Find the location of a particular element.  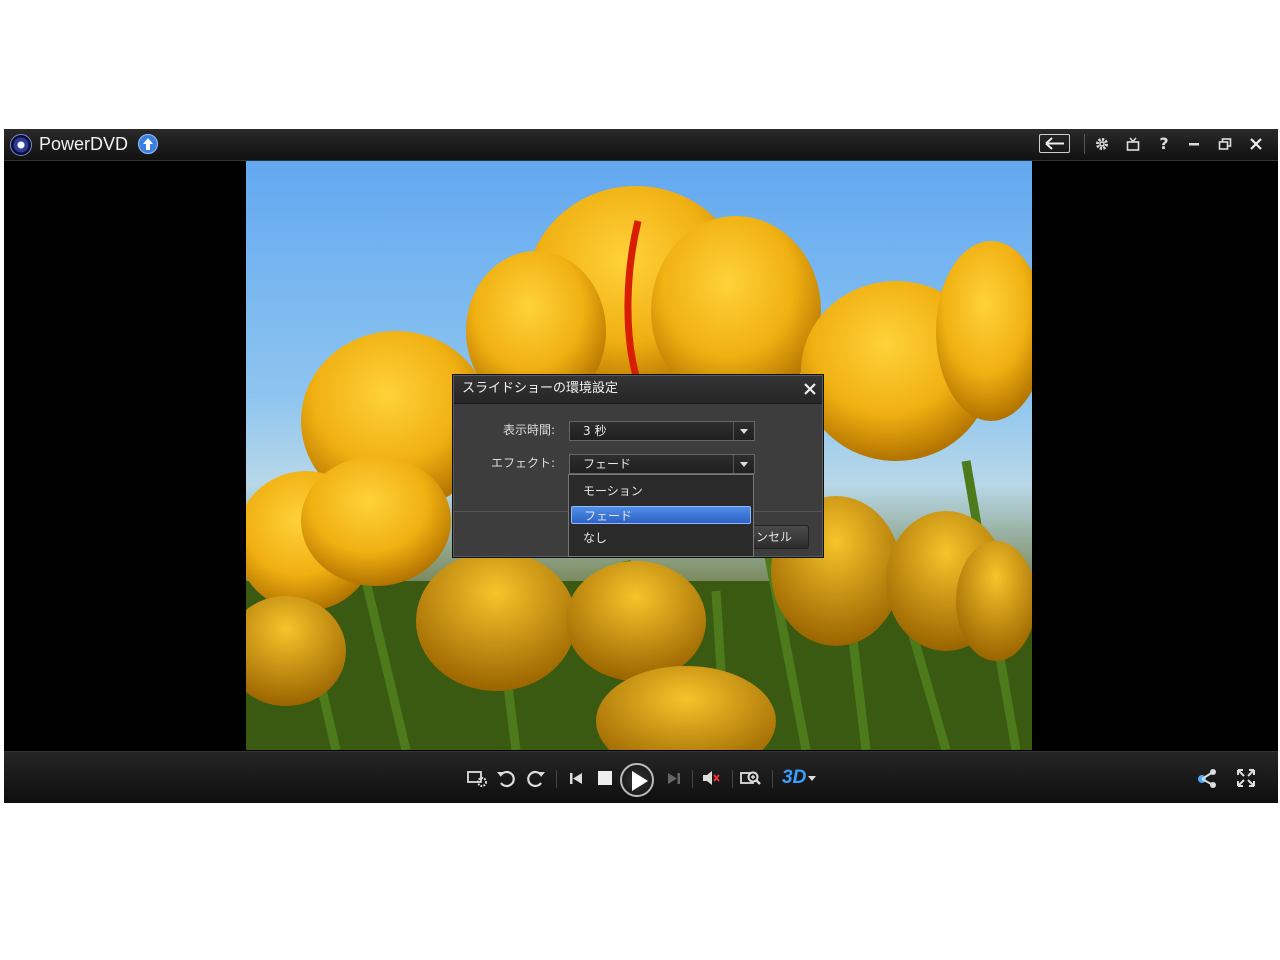

rotate-right-icon is located at coordinates (536, 779).